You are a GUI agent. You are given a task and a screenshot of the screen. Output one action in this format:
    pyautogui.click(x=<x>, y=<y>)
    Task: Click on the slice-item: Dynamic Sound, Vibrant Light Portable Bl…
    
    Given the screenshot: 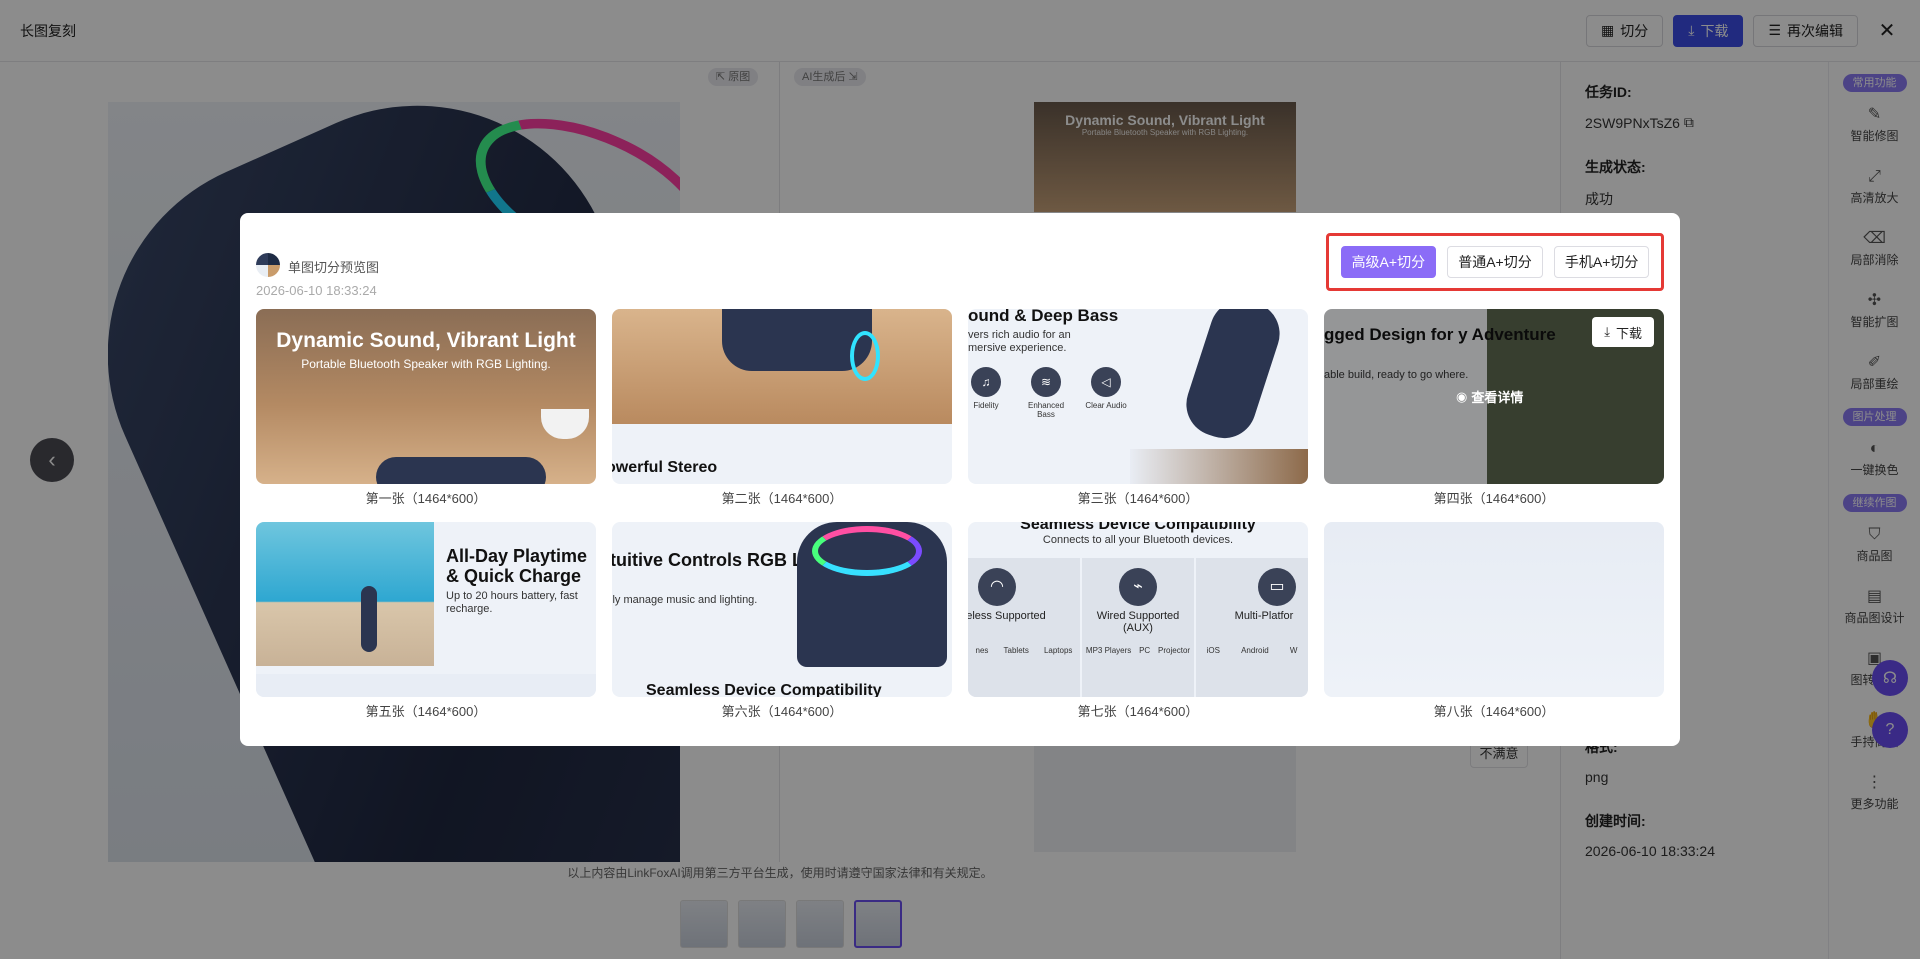 What is the action you would take?
    pyautogui.click(x=426, y=408)
    